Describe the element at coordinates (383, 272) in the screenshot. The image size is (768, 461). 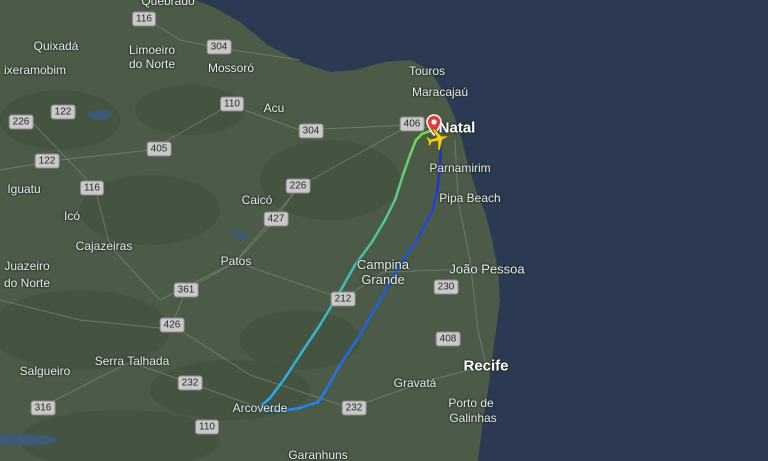
I see `city-label-campina-grande-1: Campina Grande` at that location.